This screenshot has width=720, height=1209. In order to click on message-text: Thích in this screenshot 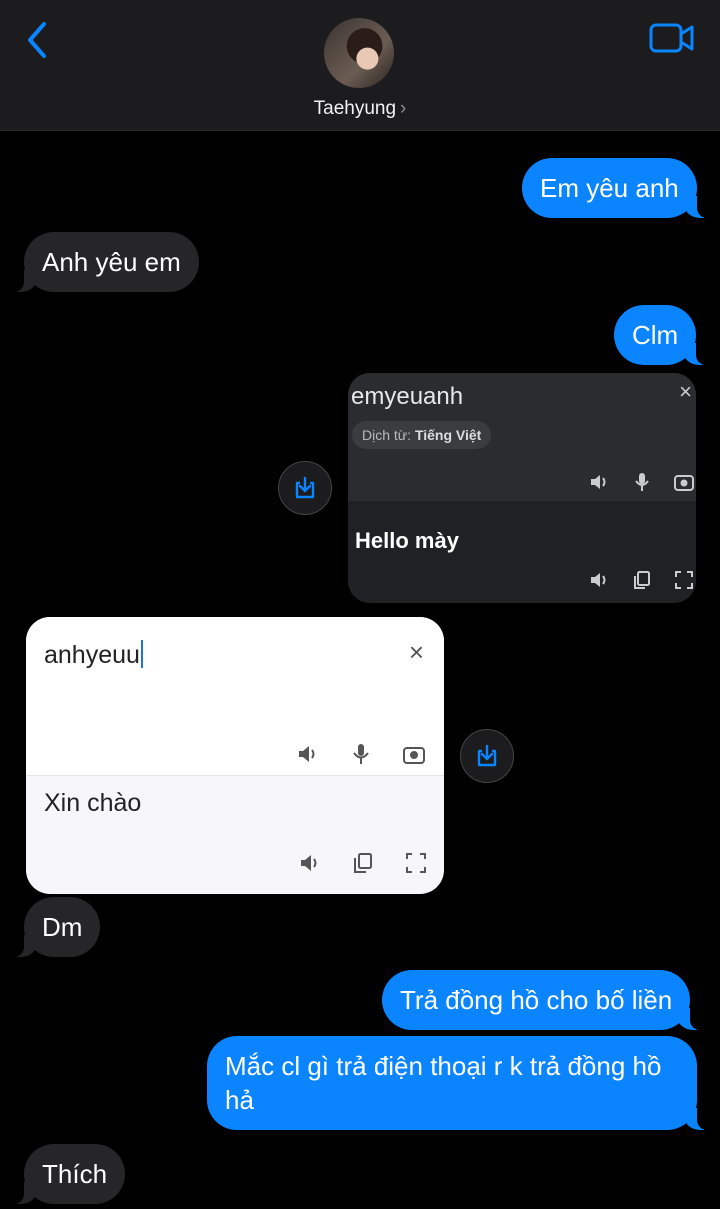, I will do `click(75, 1174)`.